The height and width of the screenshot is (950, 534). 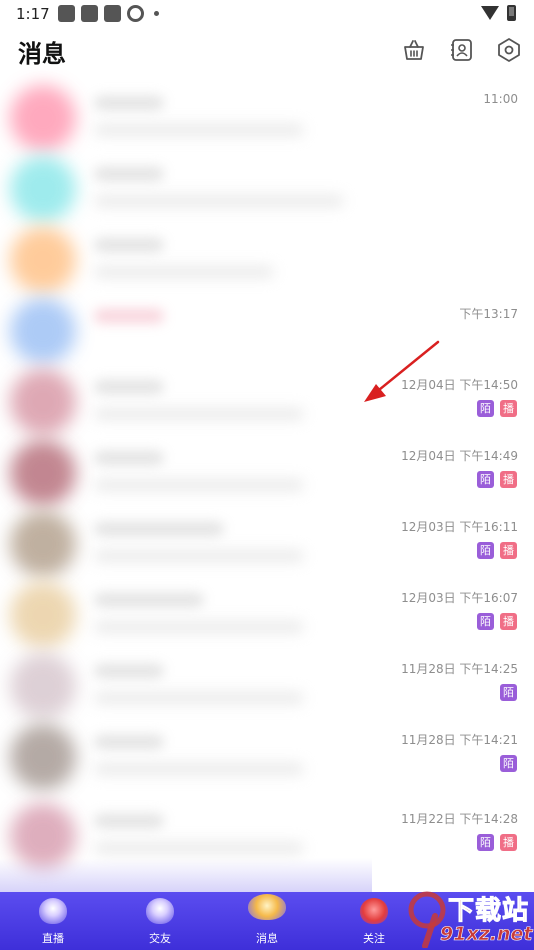 I want to click on message-time: 11月28日 下午14:21, so click(x=459, y=740).